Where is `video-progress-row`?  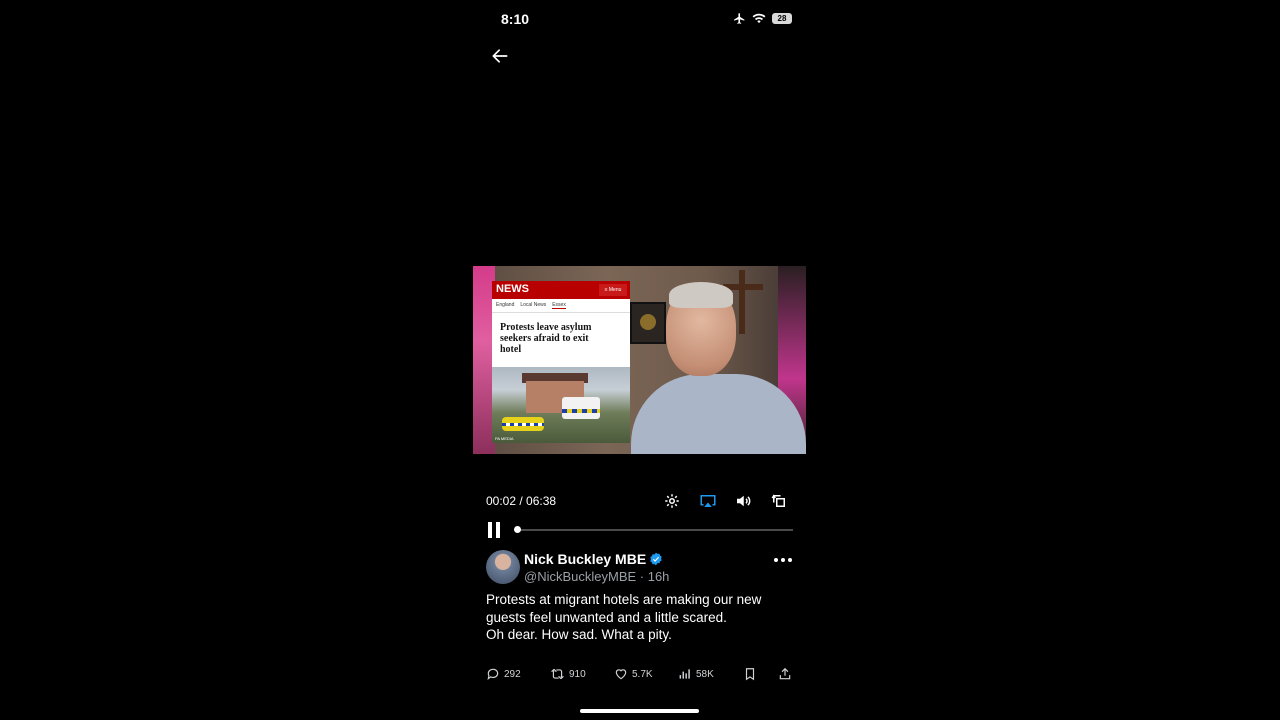 video-progress-row is located at coordinates (639, 530).